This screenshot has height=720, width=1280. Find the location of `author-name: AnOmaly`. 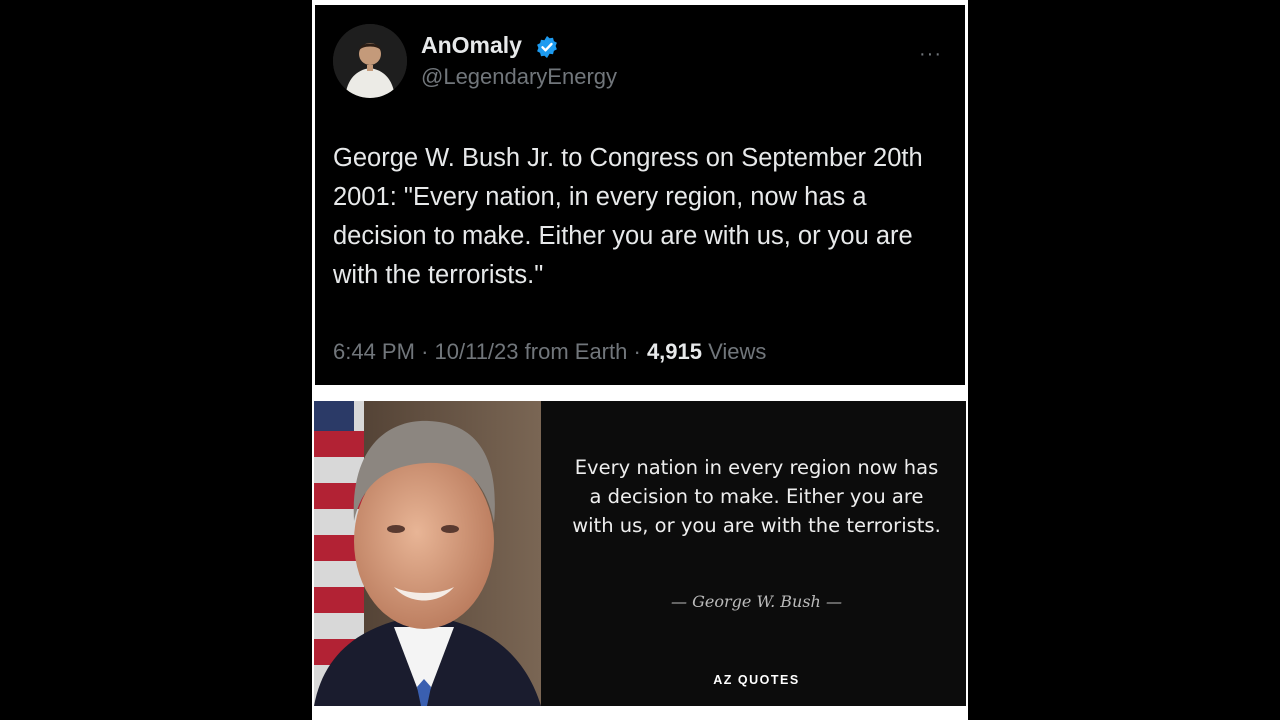

author-name: AnOmaly is located at coordinates (471, 45).